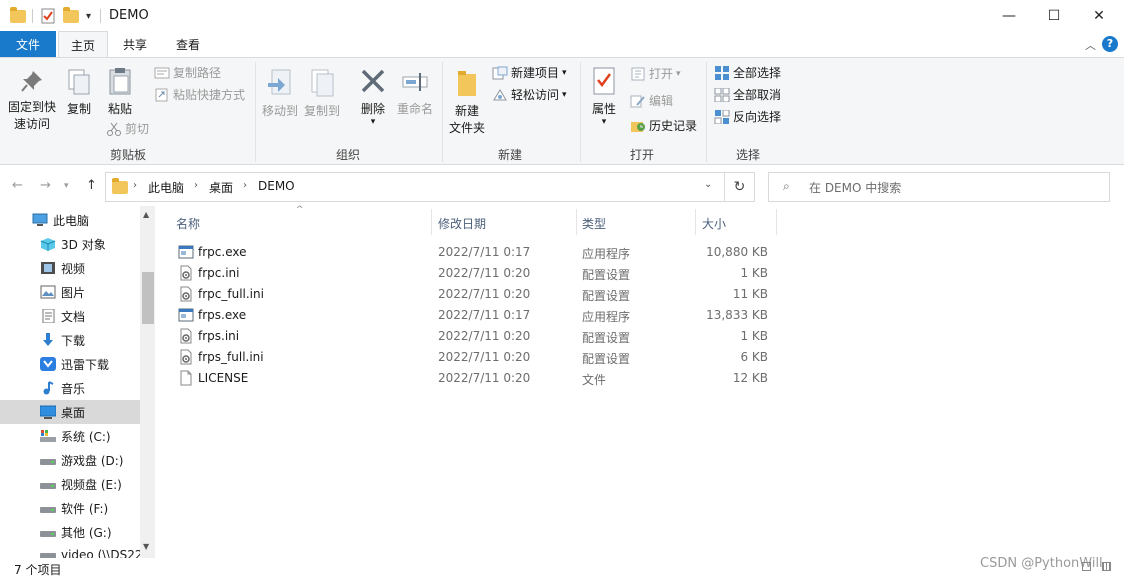 This screenshot has width=1124, height=580. What do you see at coordinates (747, 73) in the screenshot?
I see `select-all-button: 全部选择` at bounding box center [747, 73].